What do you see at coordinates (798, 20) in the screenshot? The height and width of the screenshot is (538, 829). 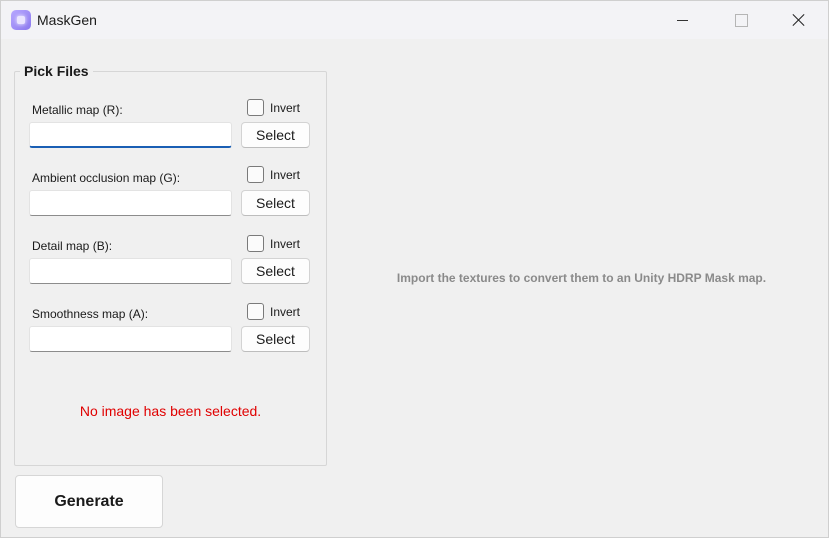 I see `close-icon` at bounding box center [798, 20].